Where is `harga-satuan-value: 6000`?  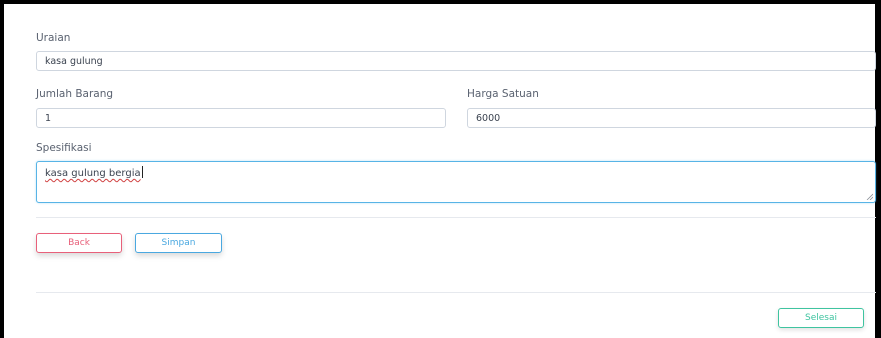 harga-satuan-value: 6000 is located at coordinates (488, 118).